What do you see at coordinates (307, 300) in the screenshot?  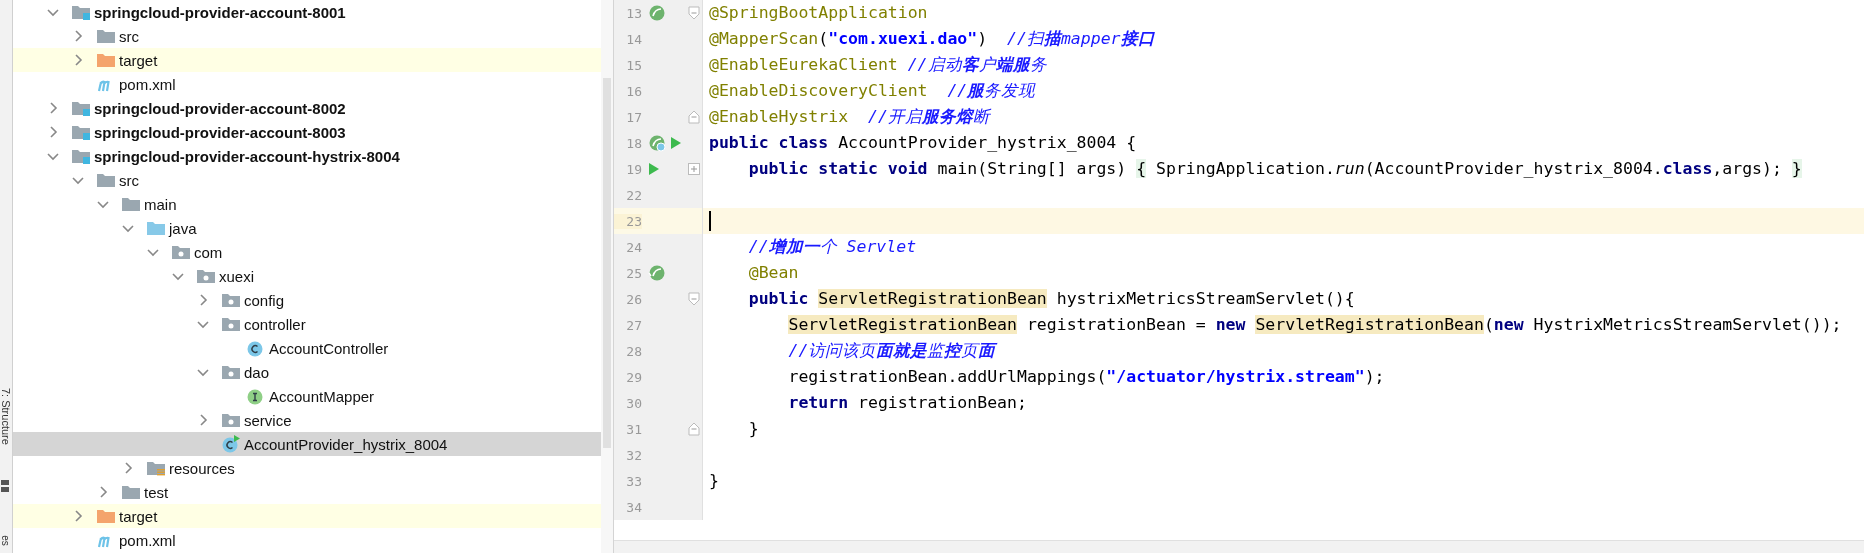 I see `tree-item: config` at bounding box center [307, 300].